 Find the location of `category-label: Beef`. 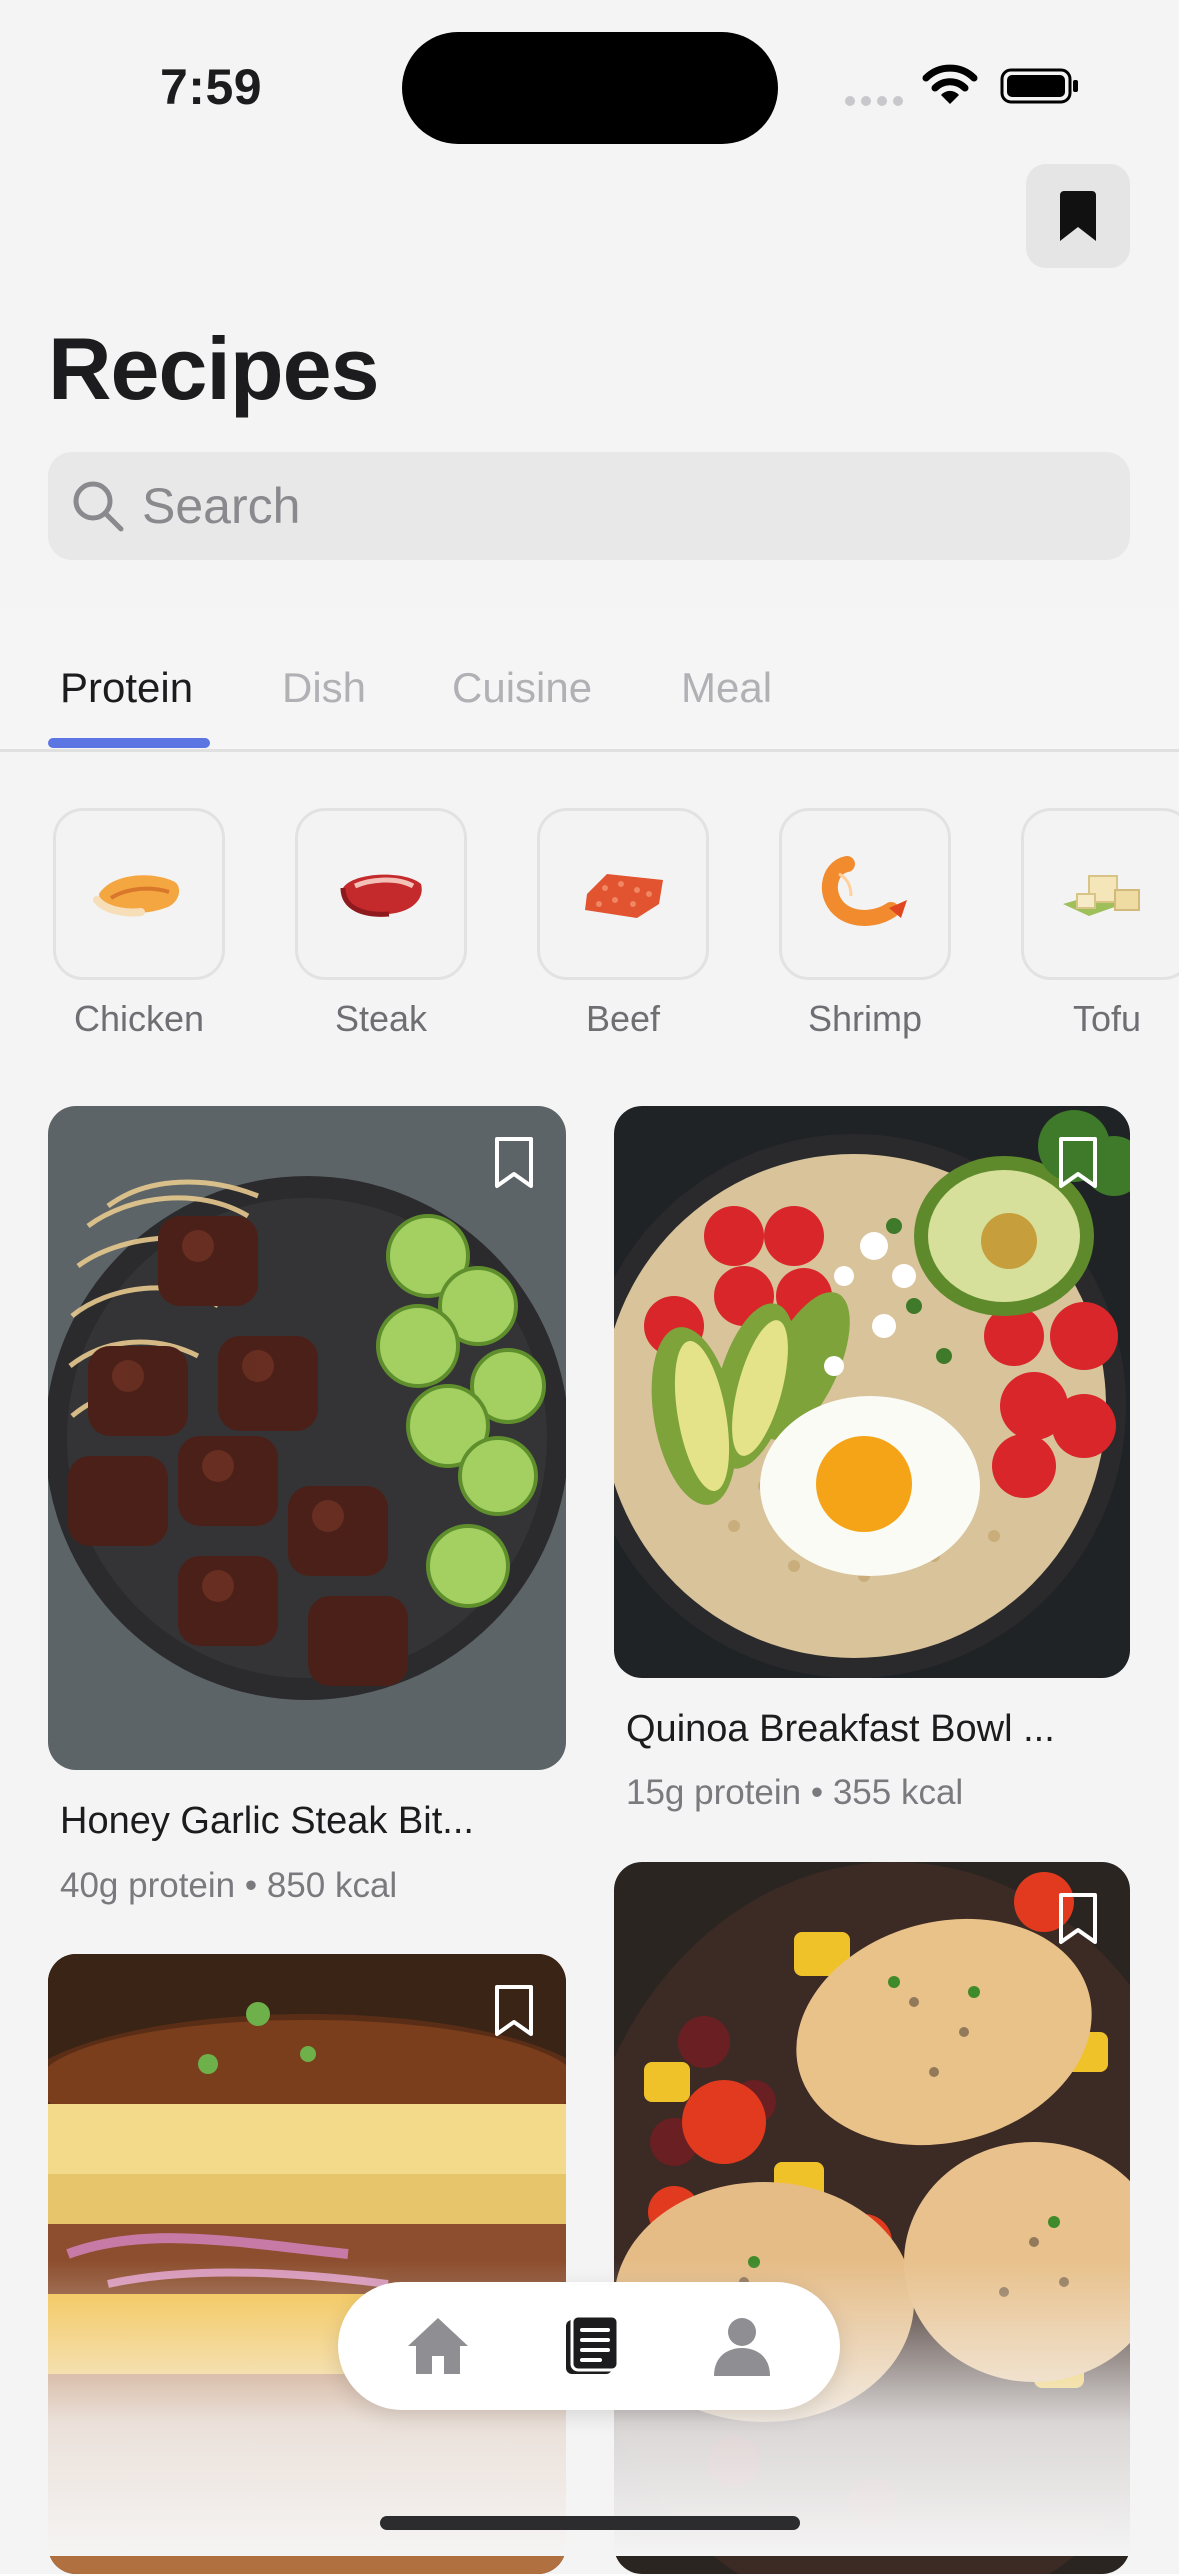

category-label: Beef is located at coordinates (623, 1018).